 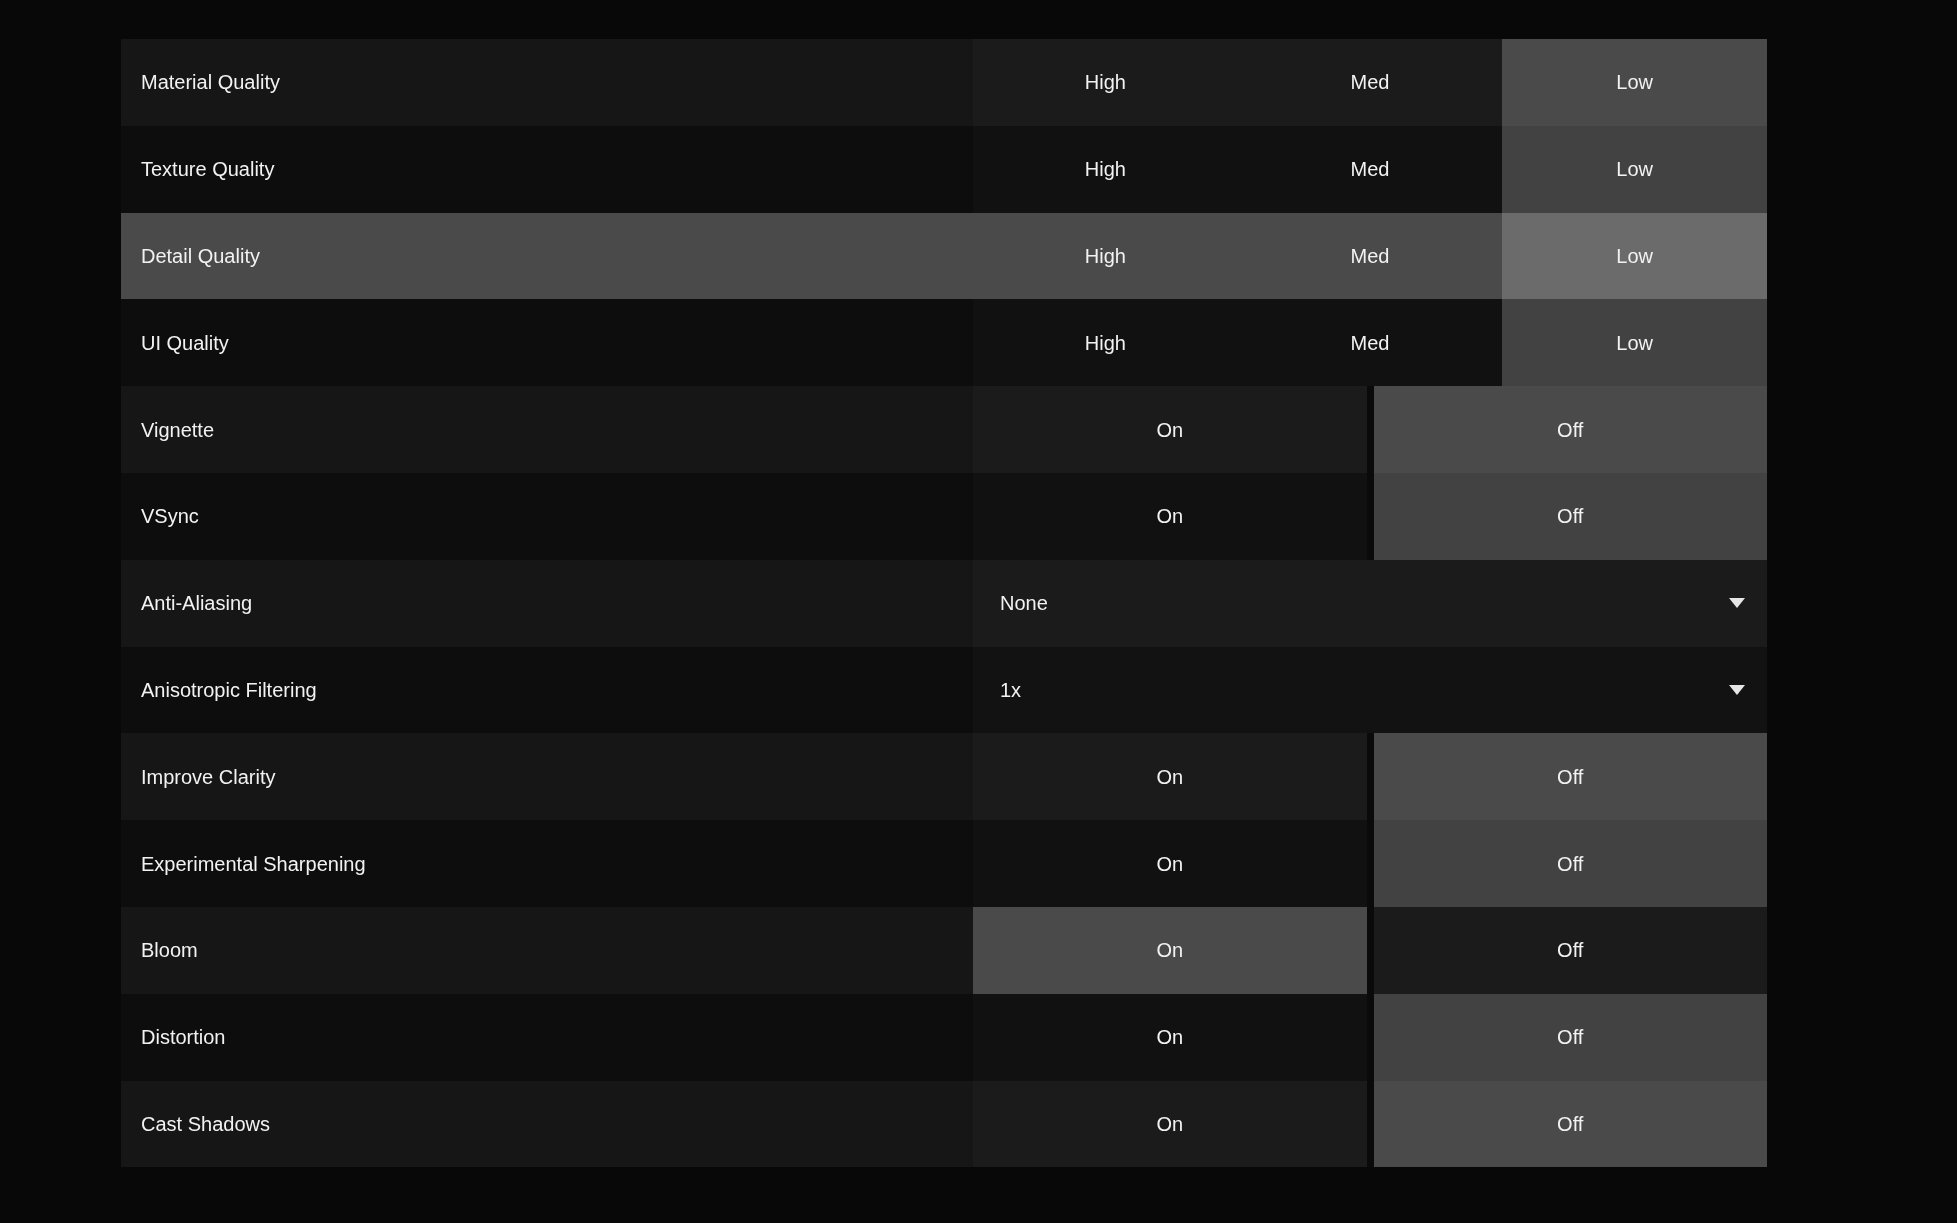 I want to click on setting-label: Texture Quality, so click(x=208, y=170).